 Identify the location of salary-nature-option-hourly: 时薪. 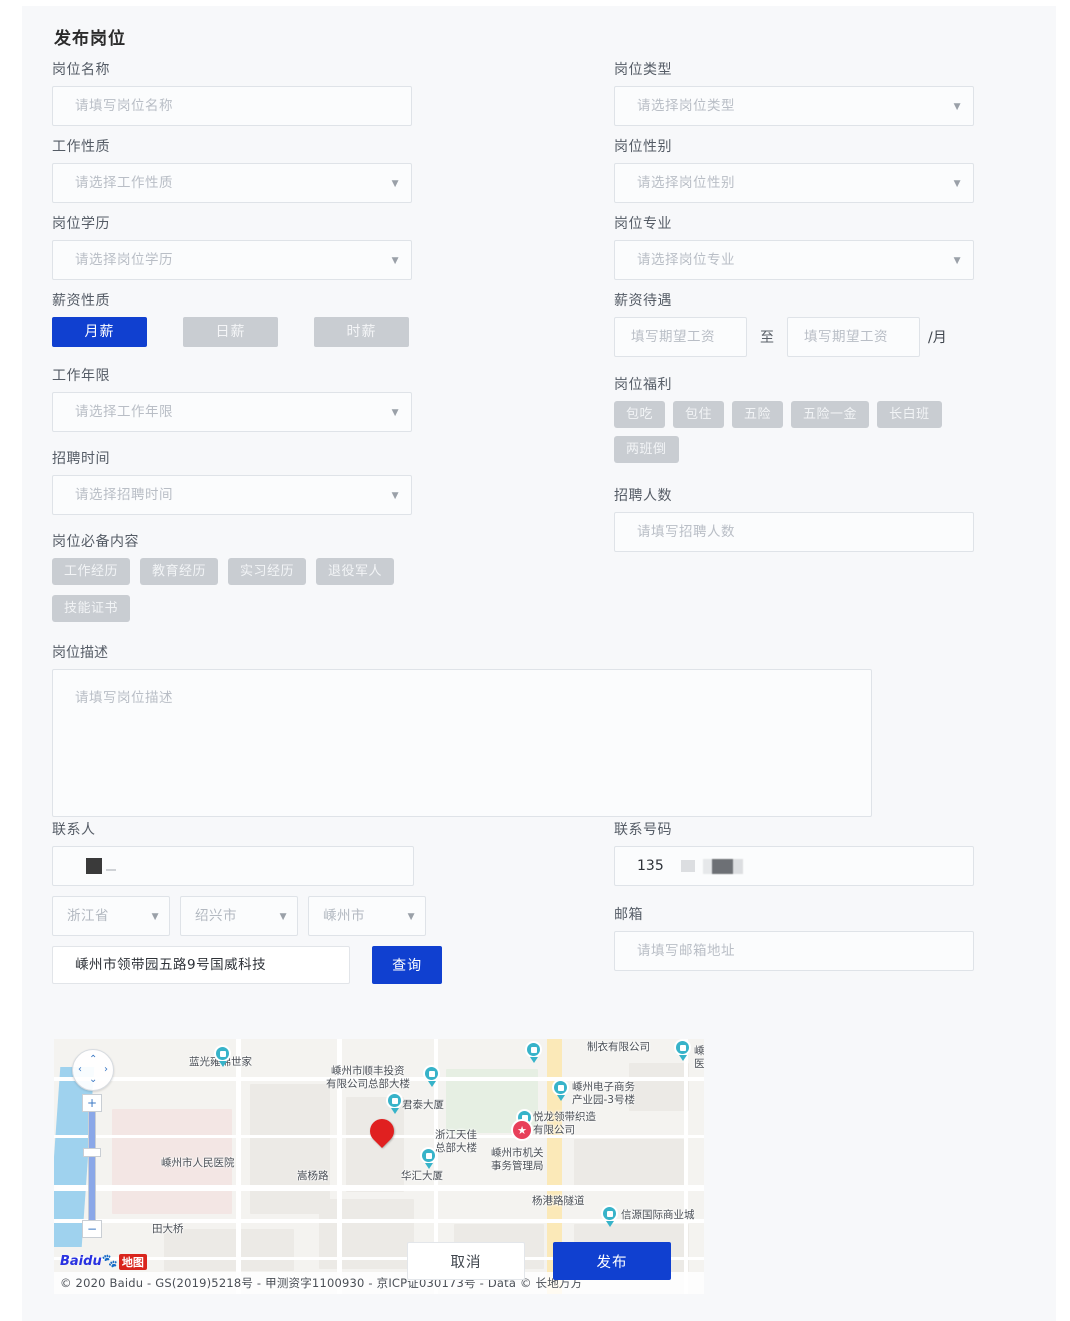
(361, 332).